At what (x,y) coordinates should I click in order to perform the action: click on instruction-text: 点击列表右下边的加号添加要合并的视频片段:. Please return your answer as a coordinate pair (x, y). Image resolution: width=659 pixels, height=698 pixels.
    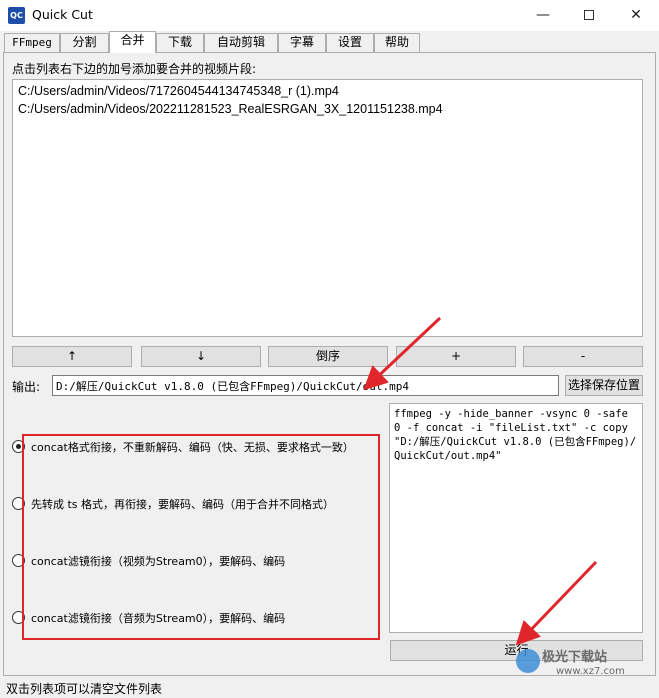
    Looking at the image, I should click on (134, 69).